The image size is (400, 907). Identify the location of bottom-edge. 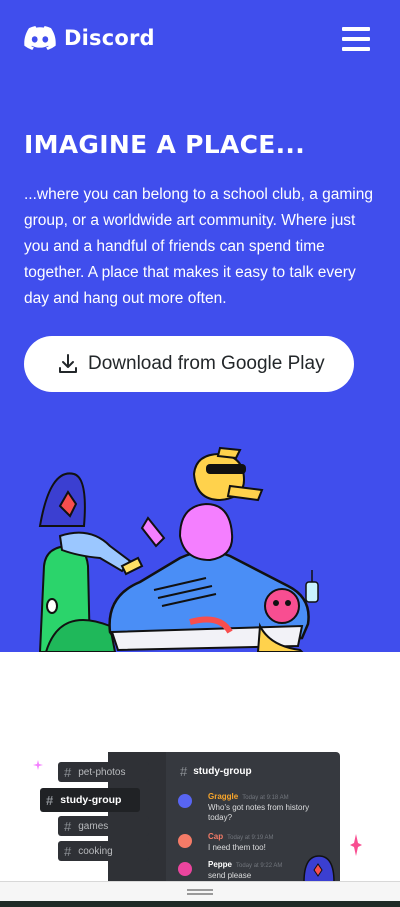
(200, 904).